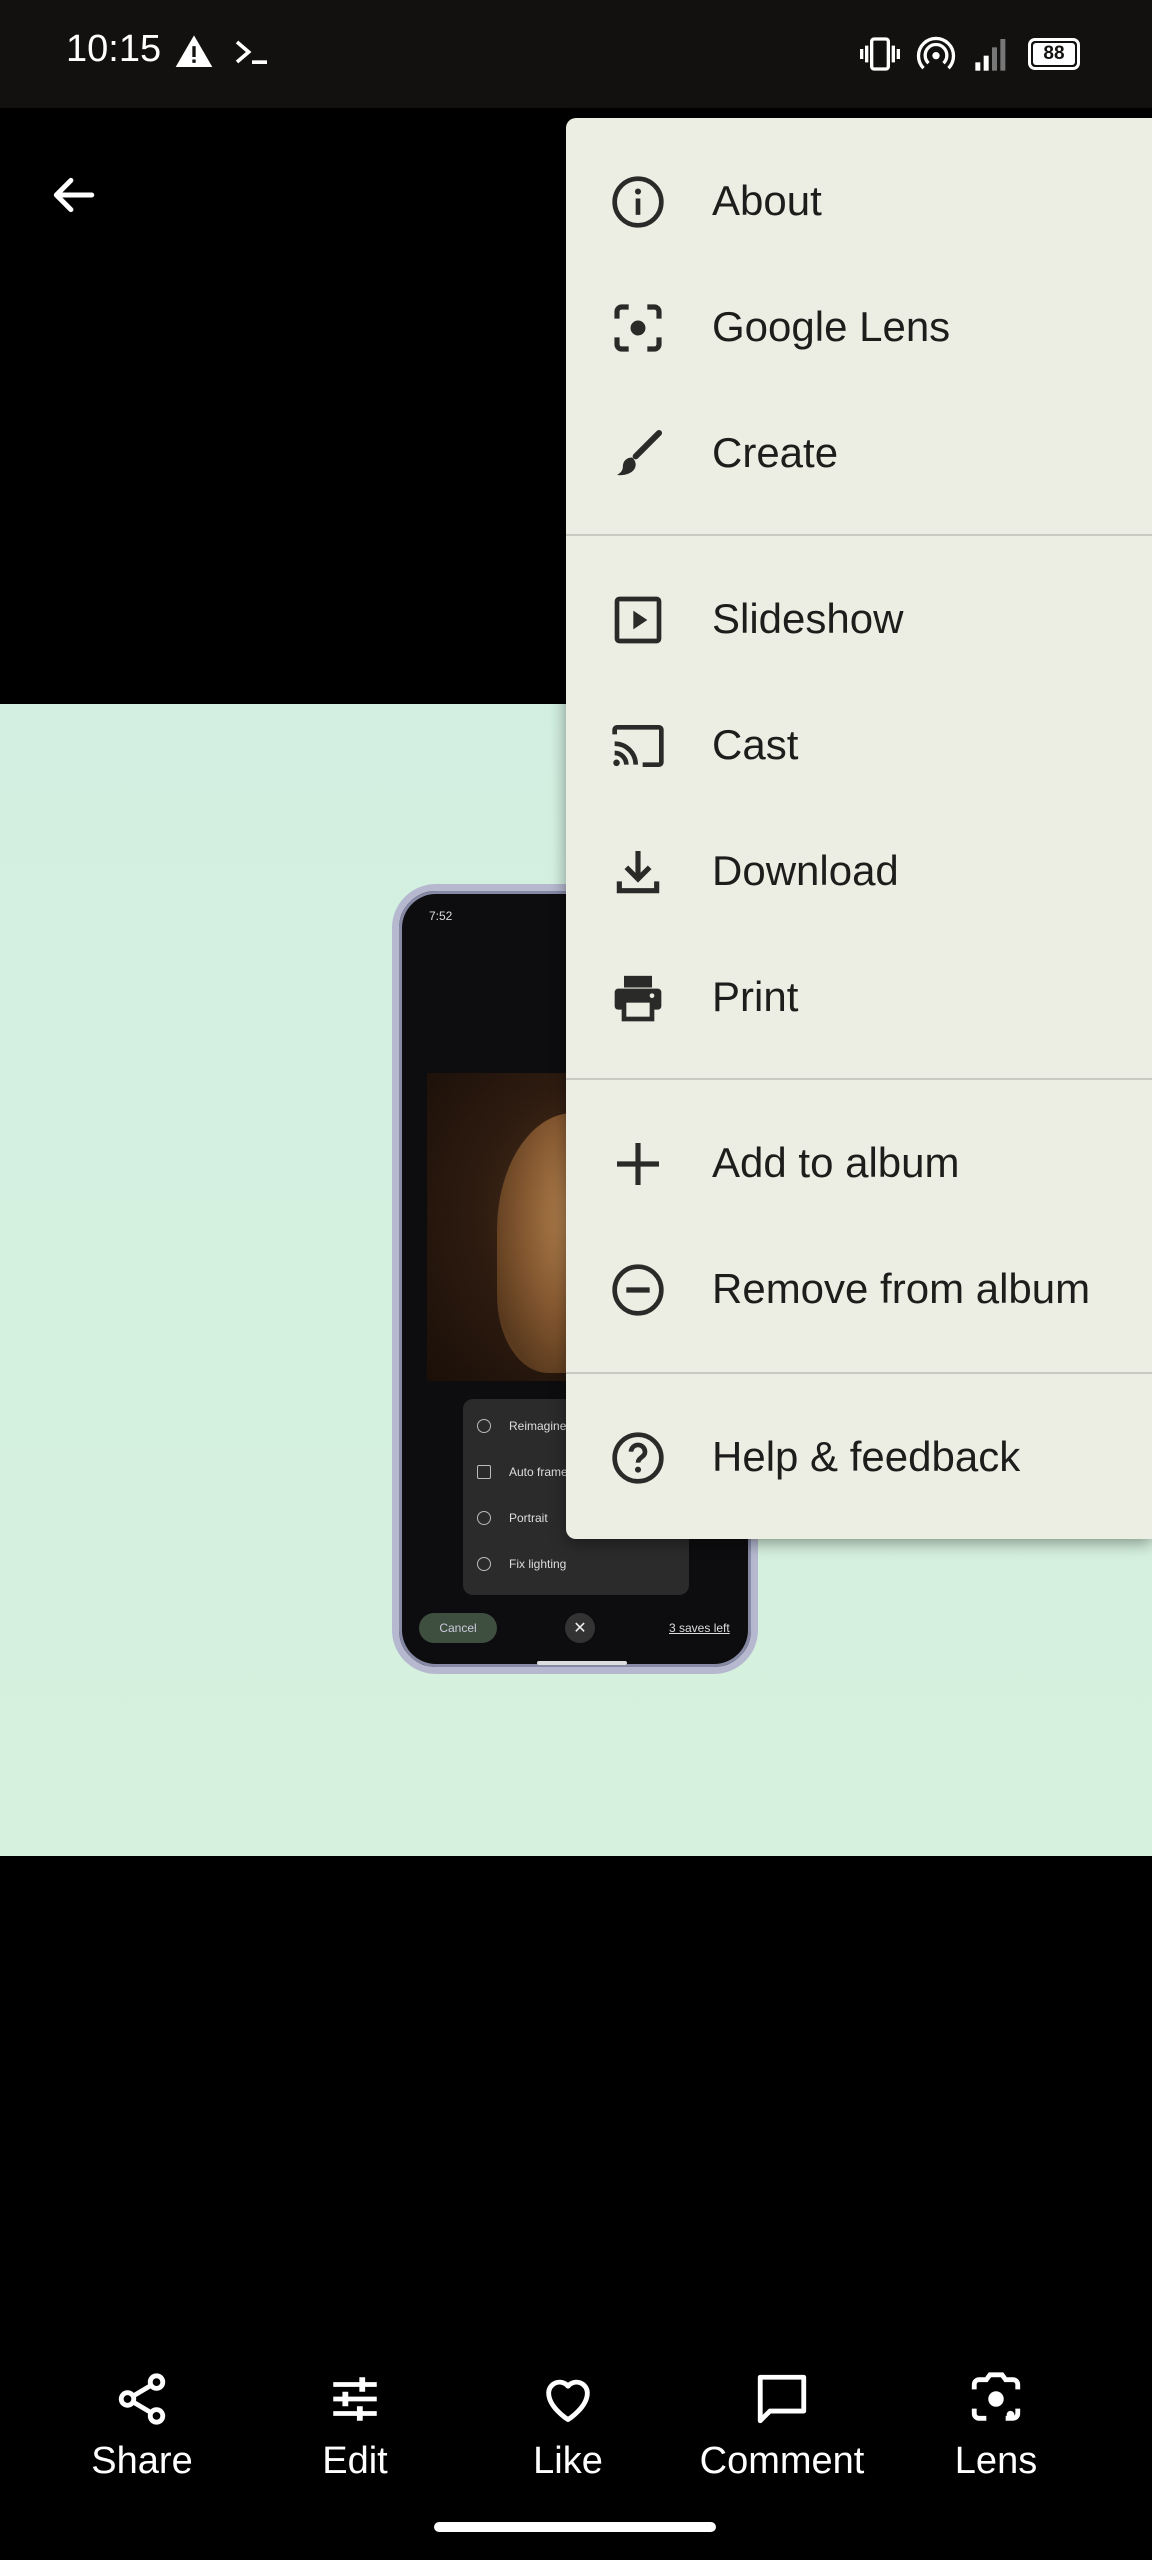  What do you see at coordinates (582, 1663) in the screenshot?
I see `phone-home-indicator` at bounding box center [582, 1663].